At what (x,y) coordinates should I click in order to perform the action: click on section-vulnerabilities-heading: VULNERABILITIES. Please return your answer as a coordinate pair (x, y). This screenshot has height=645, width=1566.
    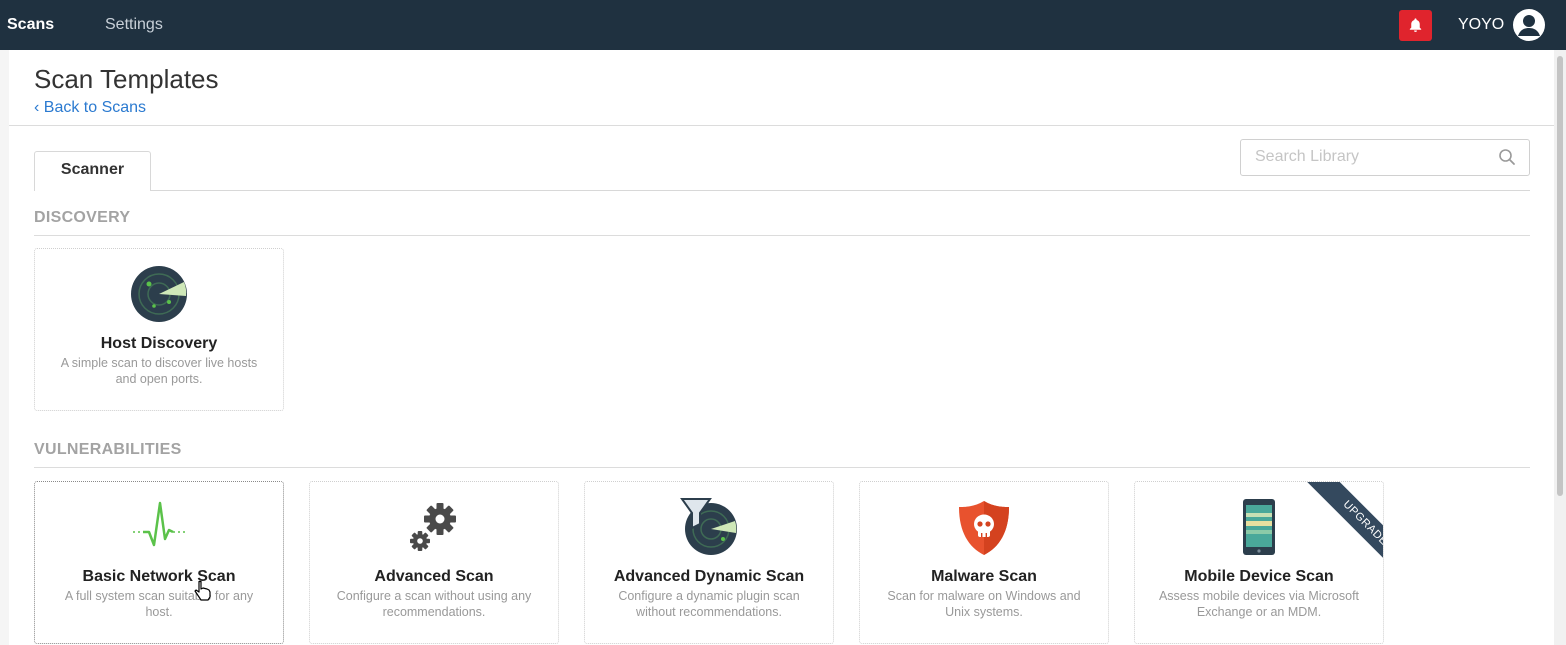
    Looking at the image, I should click on (108, 449).